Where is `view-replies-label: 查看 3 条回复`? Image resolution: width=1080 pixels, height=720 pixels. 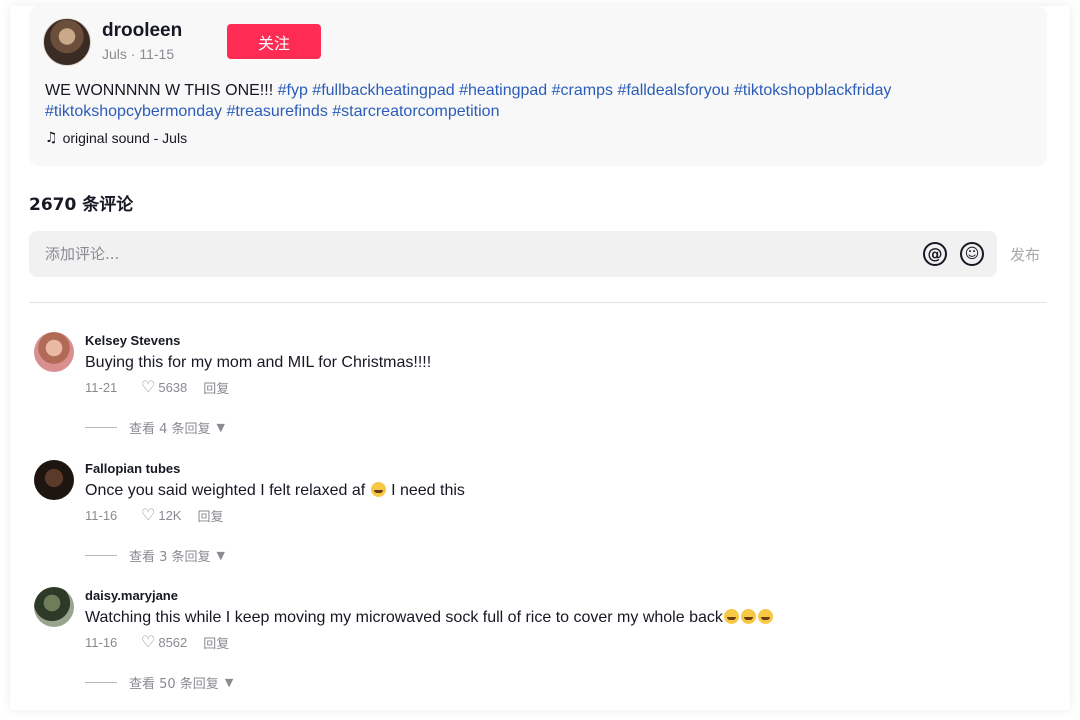 view-replies-label: 查看 3 条回复 is located at coordinates (170, 557).